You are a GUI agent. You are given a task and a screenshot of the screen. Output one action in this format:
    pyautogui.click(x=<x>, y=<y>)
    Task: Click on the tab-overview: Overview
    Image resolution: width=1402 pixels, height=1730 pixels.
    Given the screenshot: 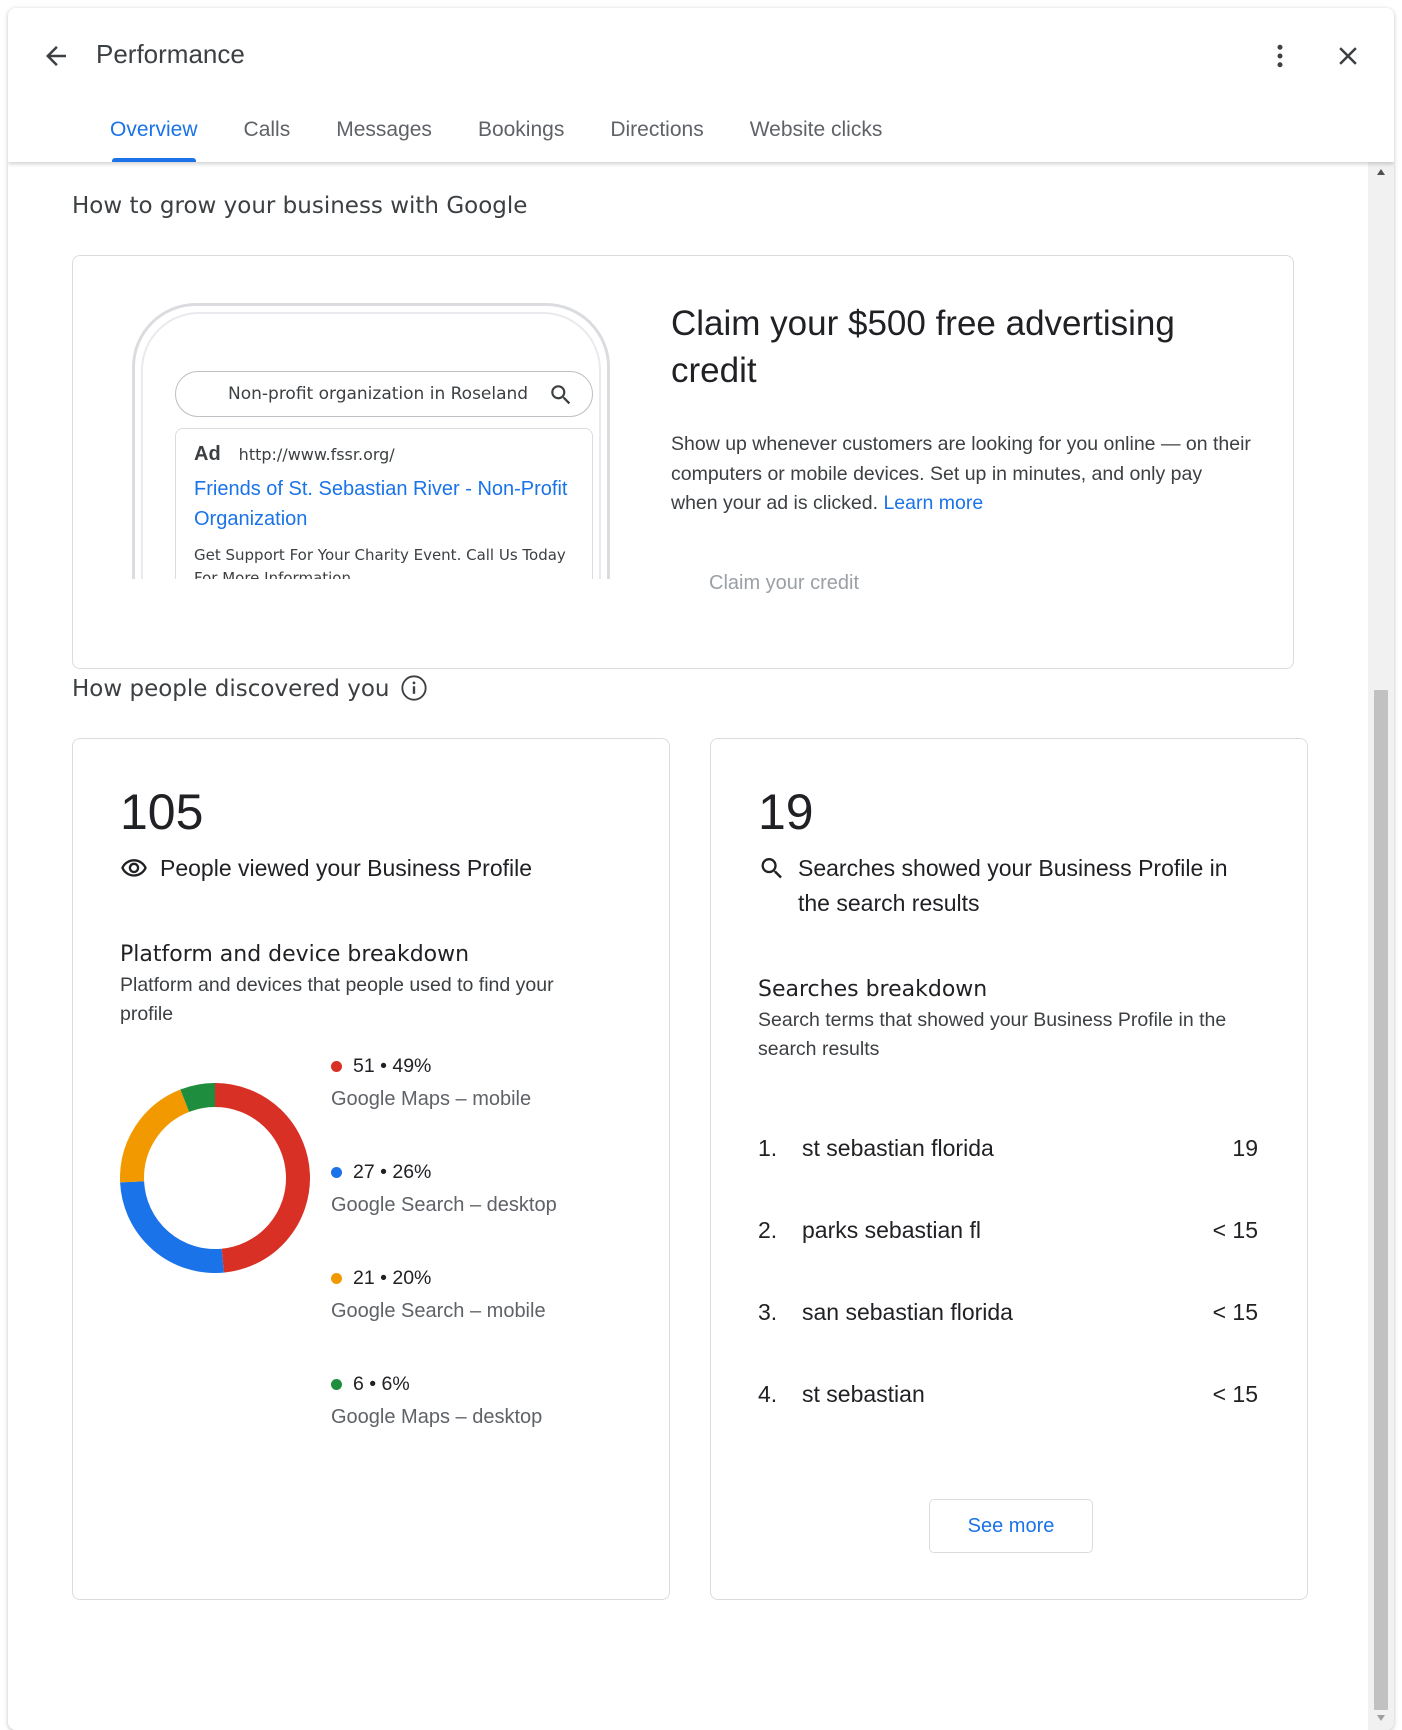 What is the action you would take?
    pyautogui.click(x=154, y=133)
    